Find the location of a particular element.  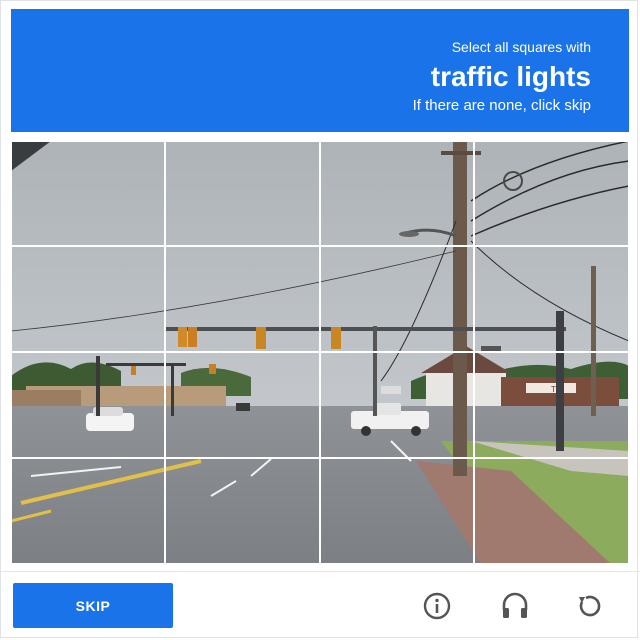

grid-tile-r2-c1 is located at coordinates (88, 299).